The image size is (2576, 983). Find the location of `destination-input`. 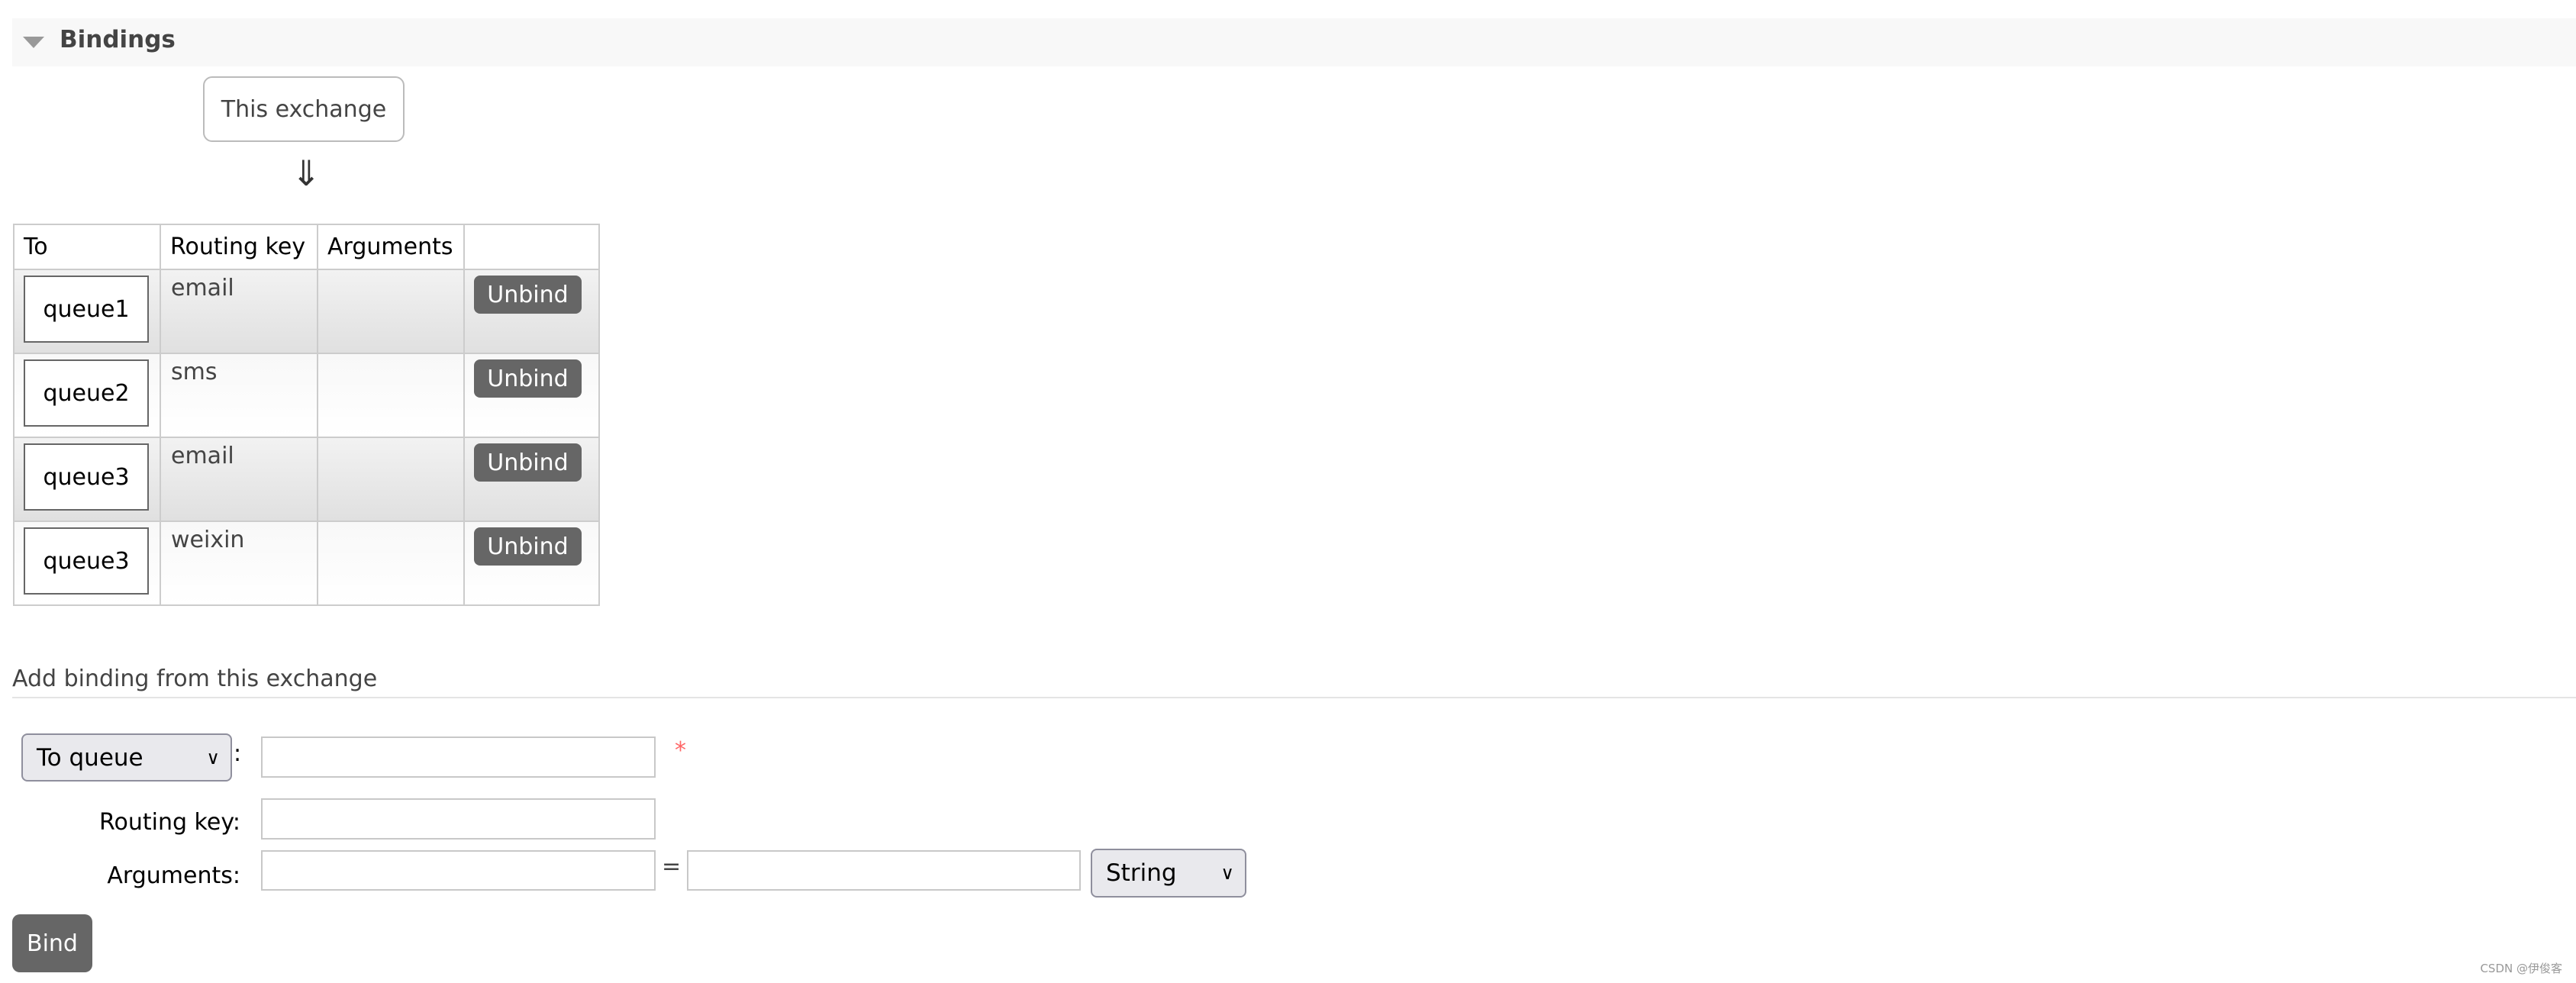

destination-input is located at coordinates (459, 757).